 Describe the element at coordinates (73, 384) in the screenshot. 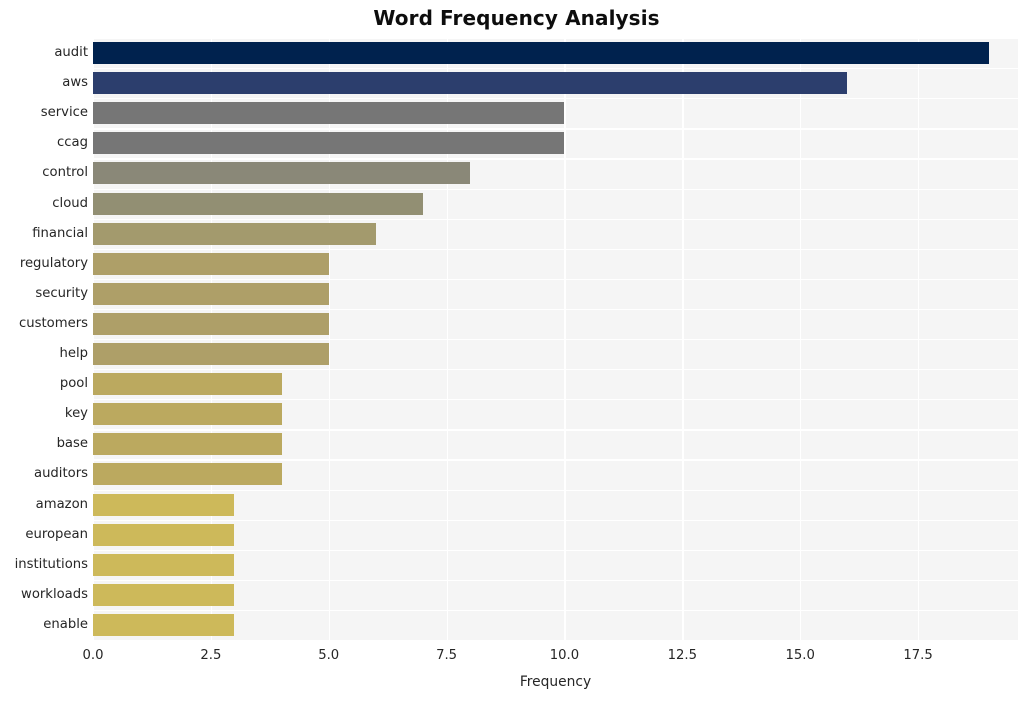

I see `y-axis-tick-label: pool` at that location.